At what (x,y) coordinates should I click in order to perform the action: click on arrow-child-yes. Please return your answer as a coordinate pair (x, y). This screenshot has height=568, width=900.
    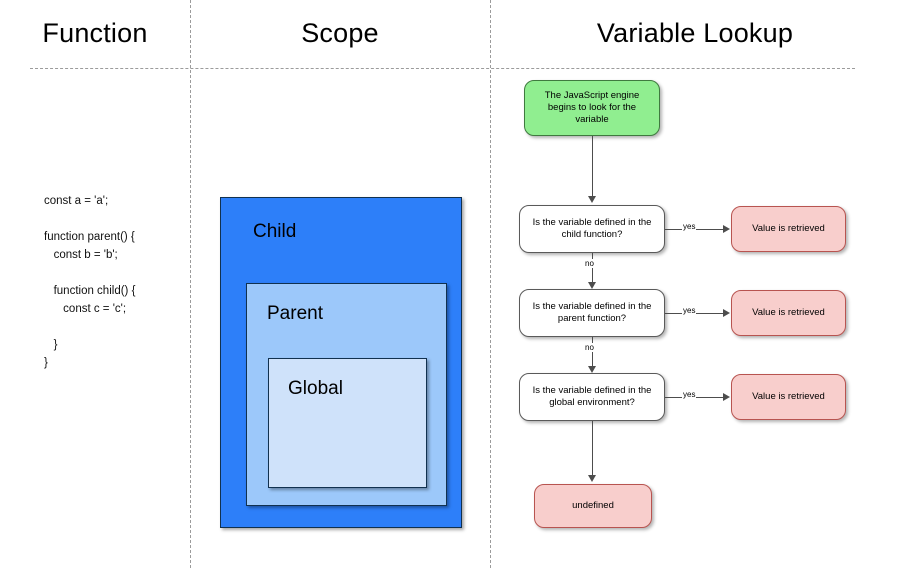
    Looking at the image, I should click on (726, 229).